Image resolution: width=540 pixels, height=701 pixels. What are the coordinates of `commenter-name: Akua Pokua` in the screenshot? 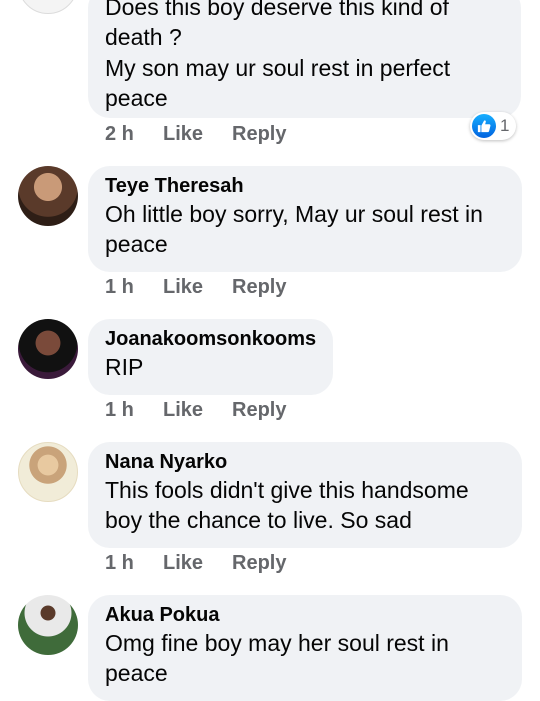 It's located at (305, 615).